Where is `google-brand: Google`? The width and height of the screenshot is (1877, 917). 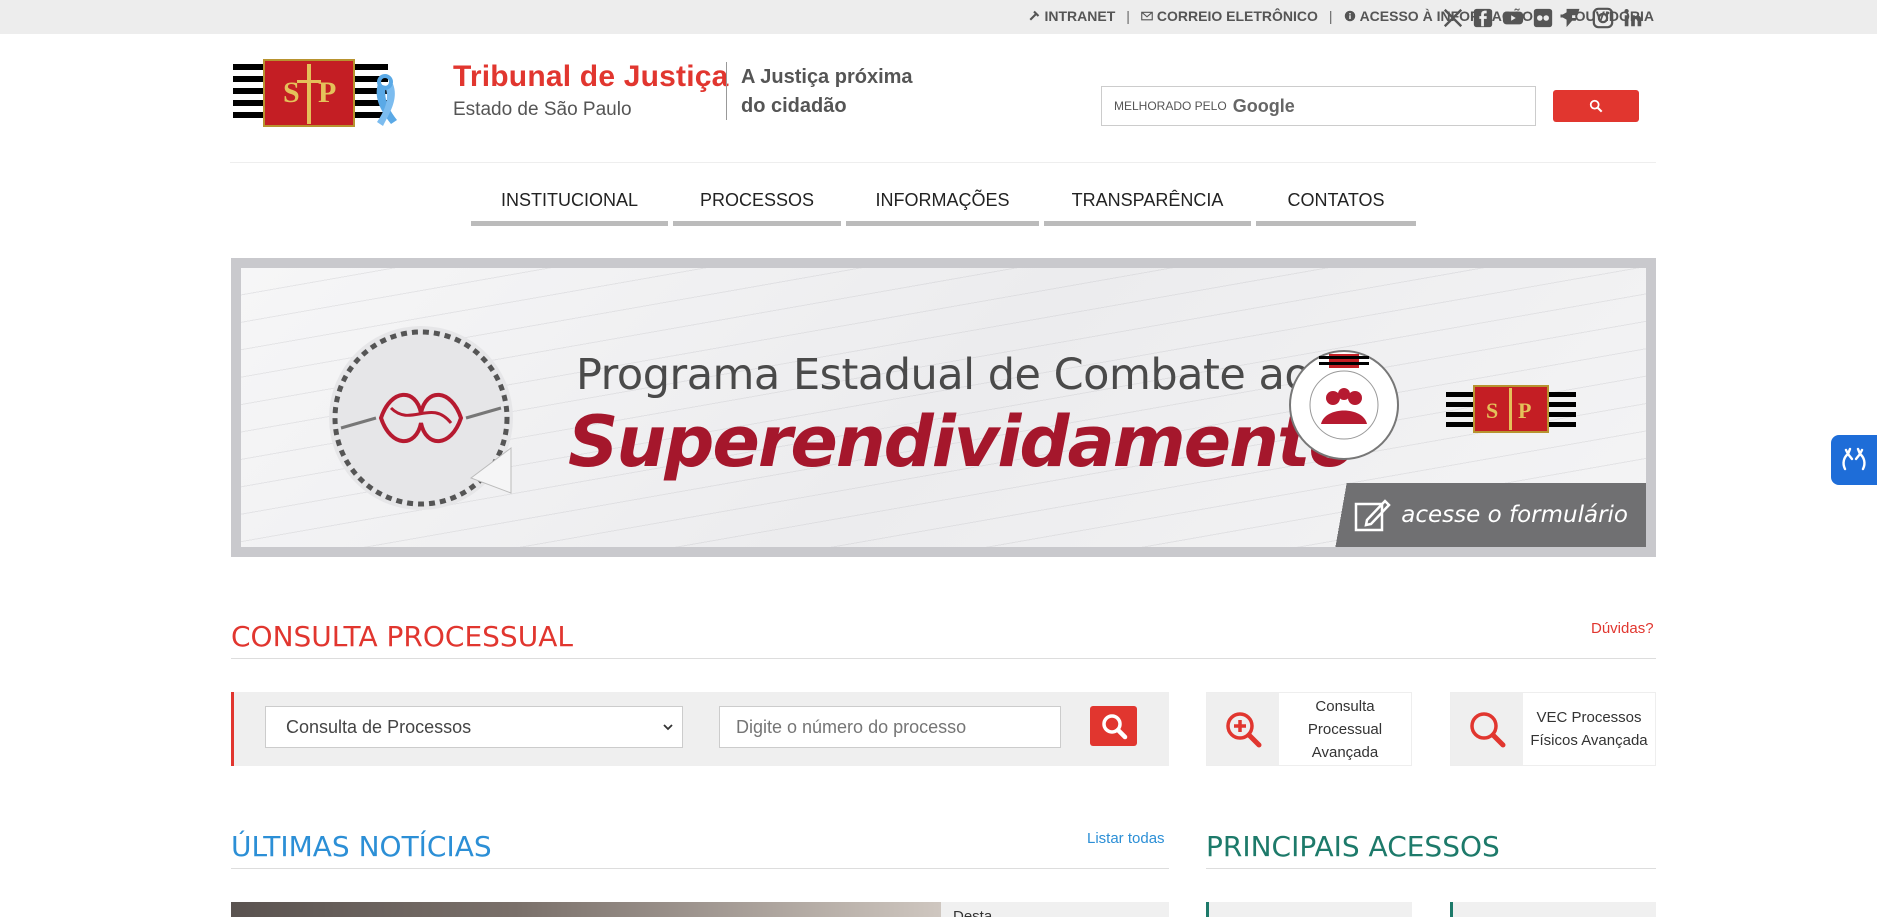 google-brand: Google is located at coordinates (1263, 105).